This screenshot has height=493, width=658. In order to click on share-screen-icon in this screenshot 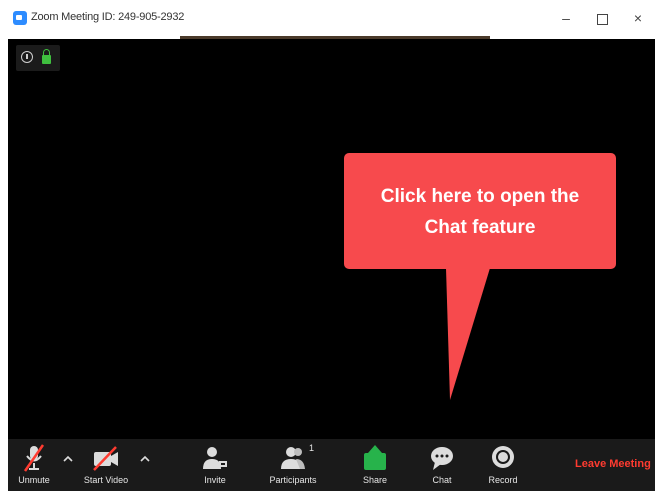, I will do `click(375, 457)`.